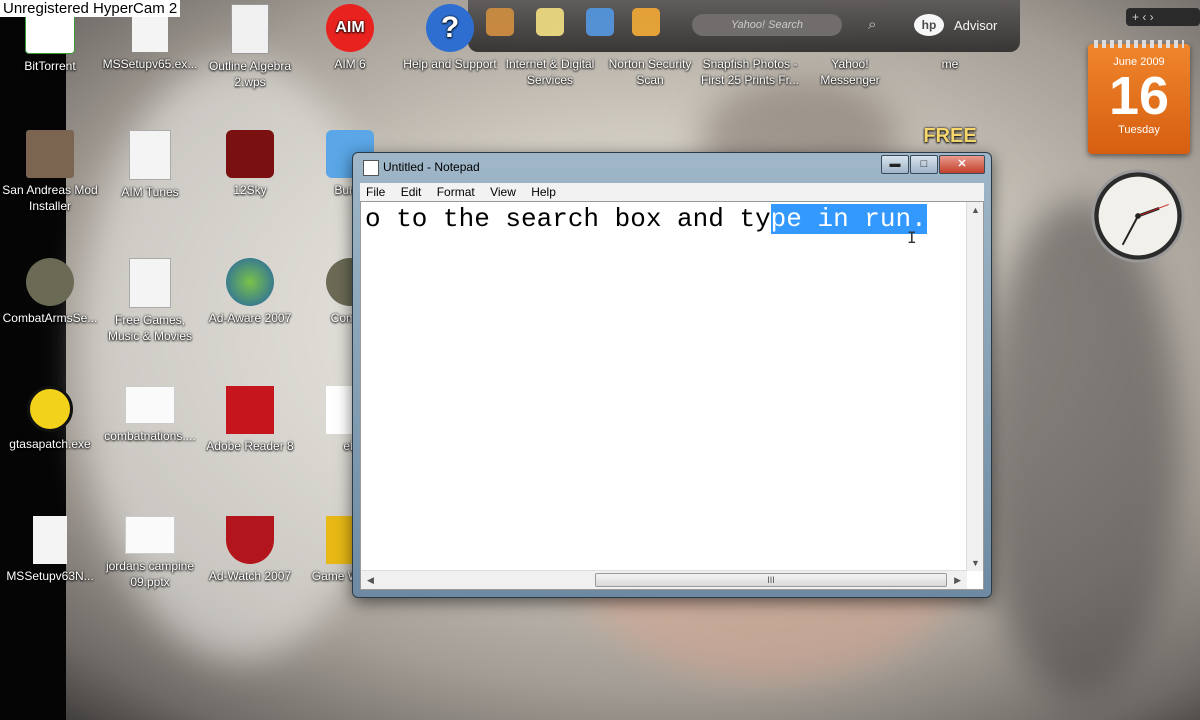  Describe the element at coordinates (929, 25) in the screenshot. I see `hp-logo: hp` at that location.